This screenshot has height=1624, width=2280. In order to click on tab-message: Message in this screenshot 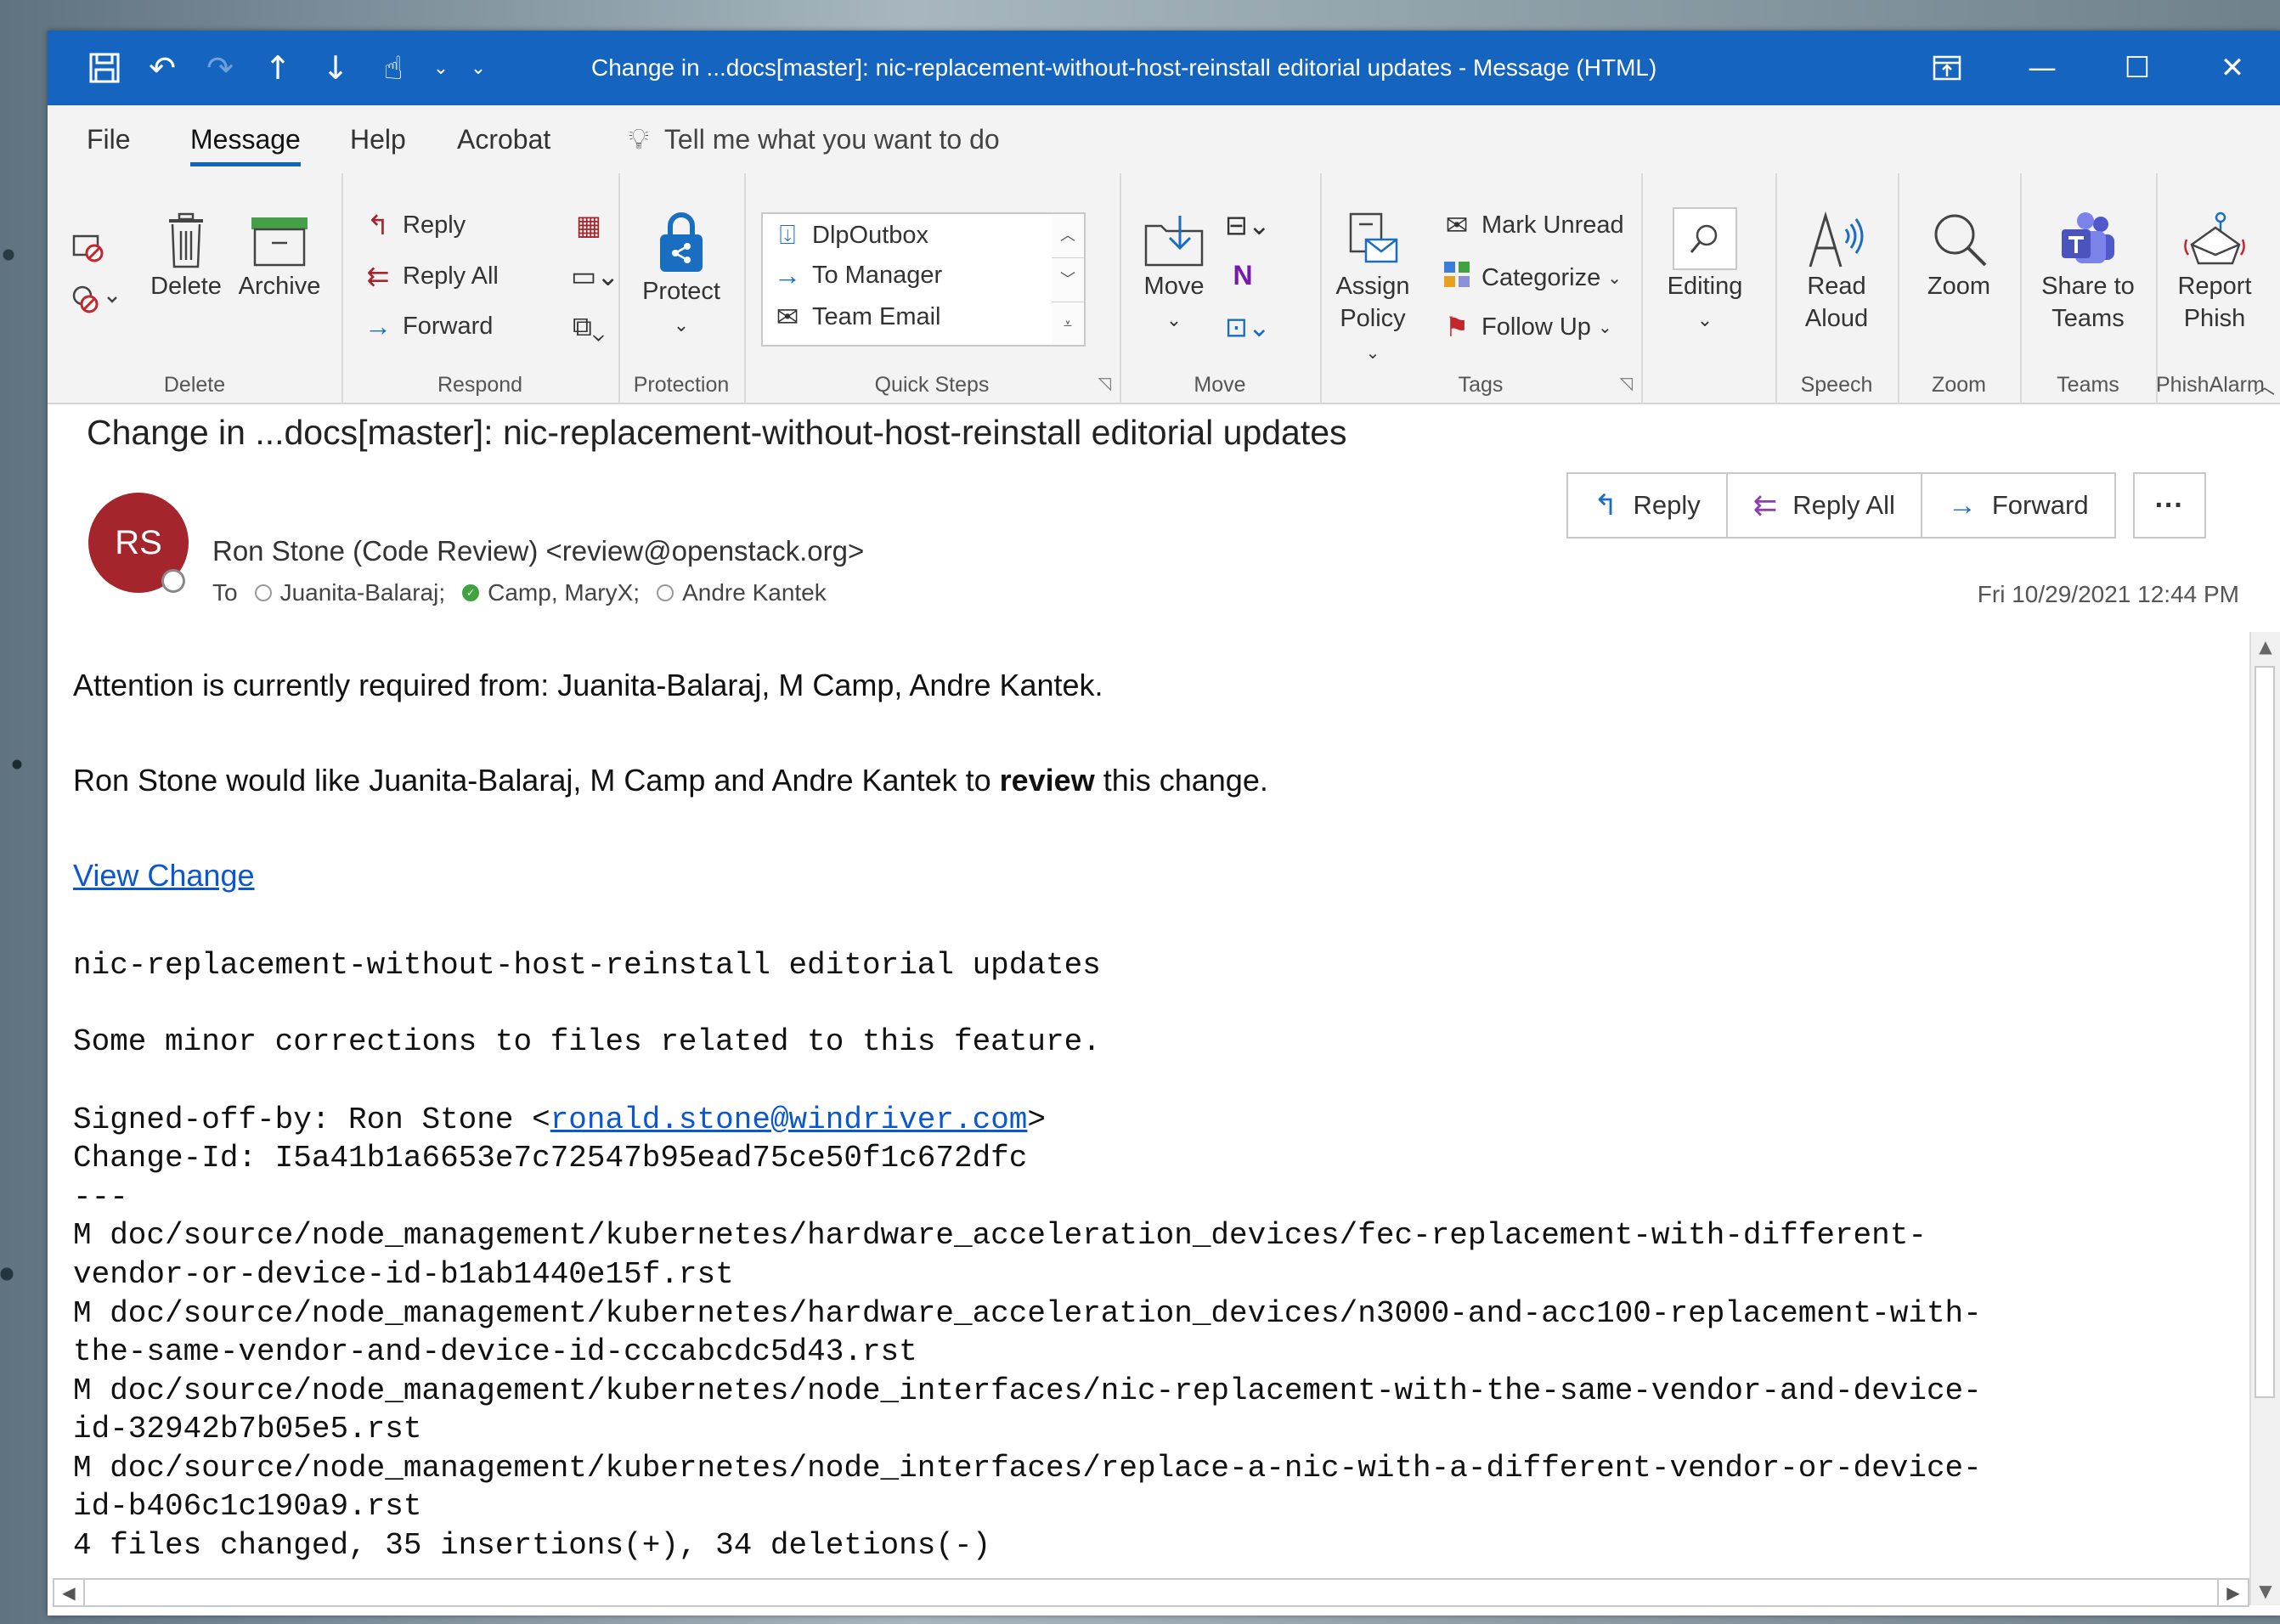, I will do `click(246, 139)`.